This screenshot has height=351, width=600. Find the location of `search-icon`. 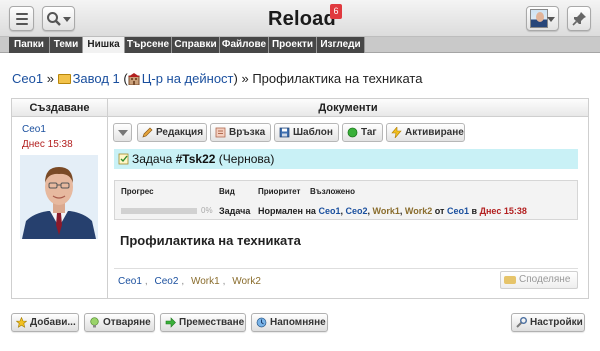

search-icon is located at coordinates (54, 19).